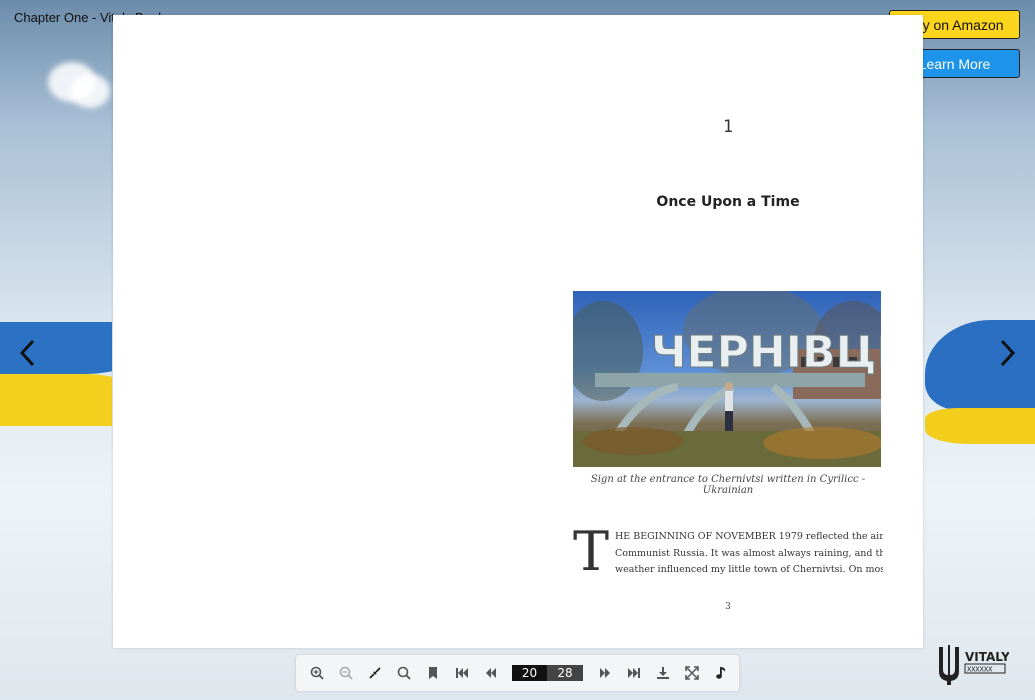  I want to click on flipbook-toolbar: 20 28, so click(517, 673).